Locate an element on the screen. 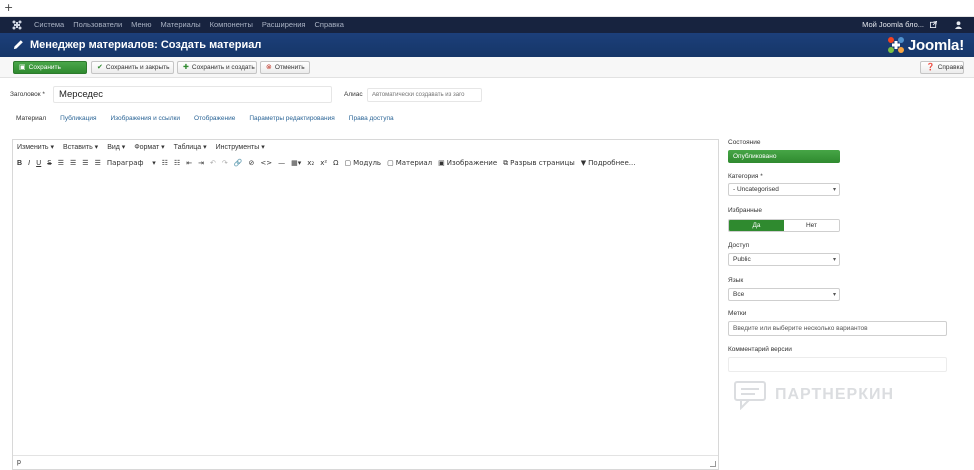 The height and width of the screenshot is (470, 974). save-button: ▣ Сохранить is located at coordinates (50, 67).